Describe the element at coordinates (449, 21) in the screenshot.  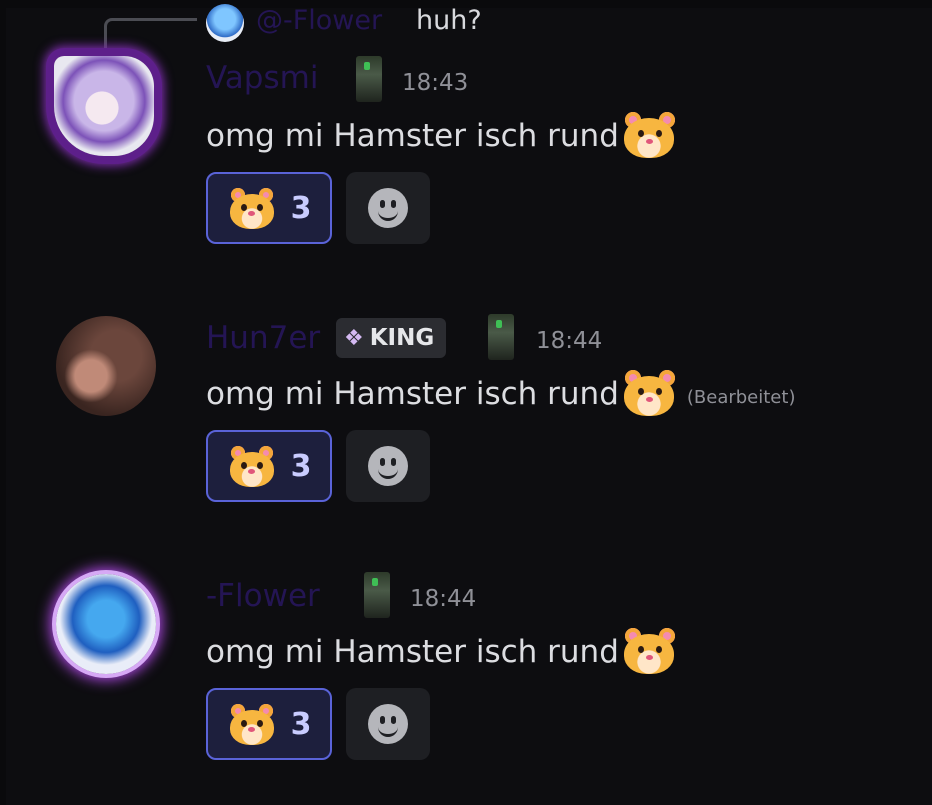
I see `reply-text: huh?` at that location.